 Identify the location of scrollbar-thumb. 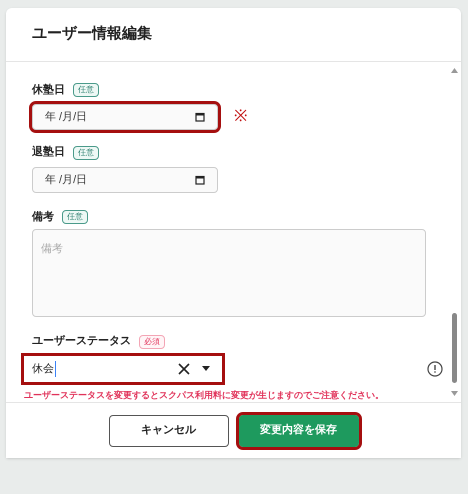
(454, 348).